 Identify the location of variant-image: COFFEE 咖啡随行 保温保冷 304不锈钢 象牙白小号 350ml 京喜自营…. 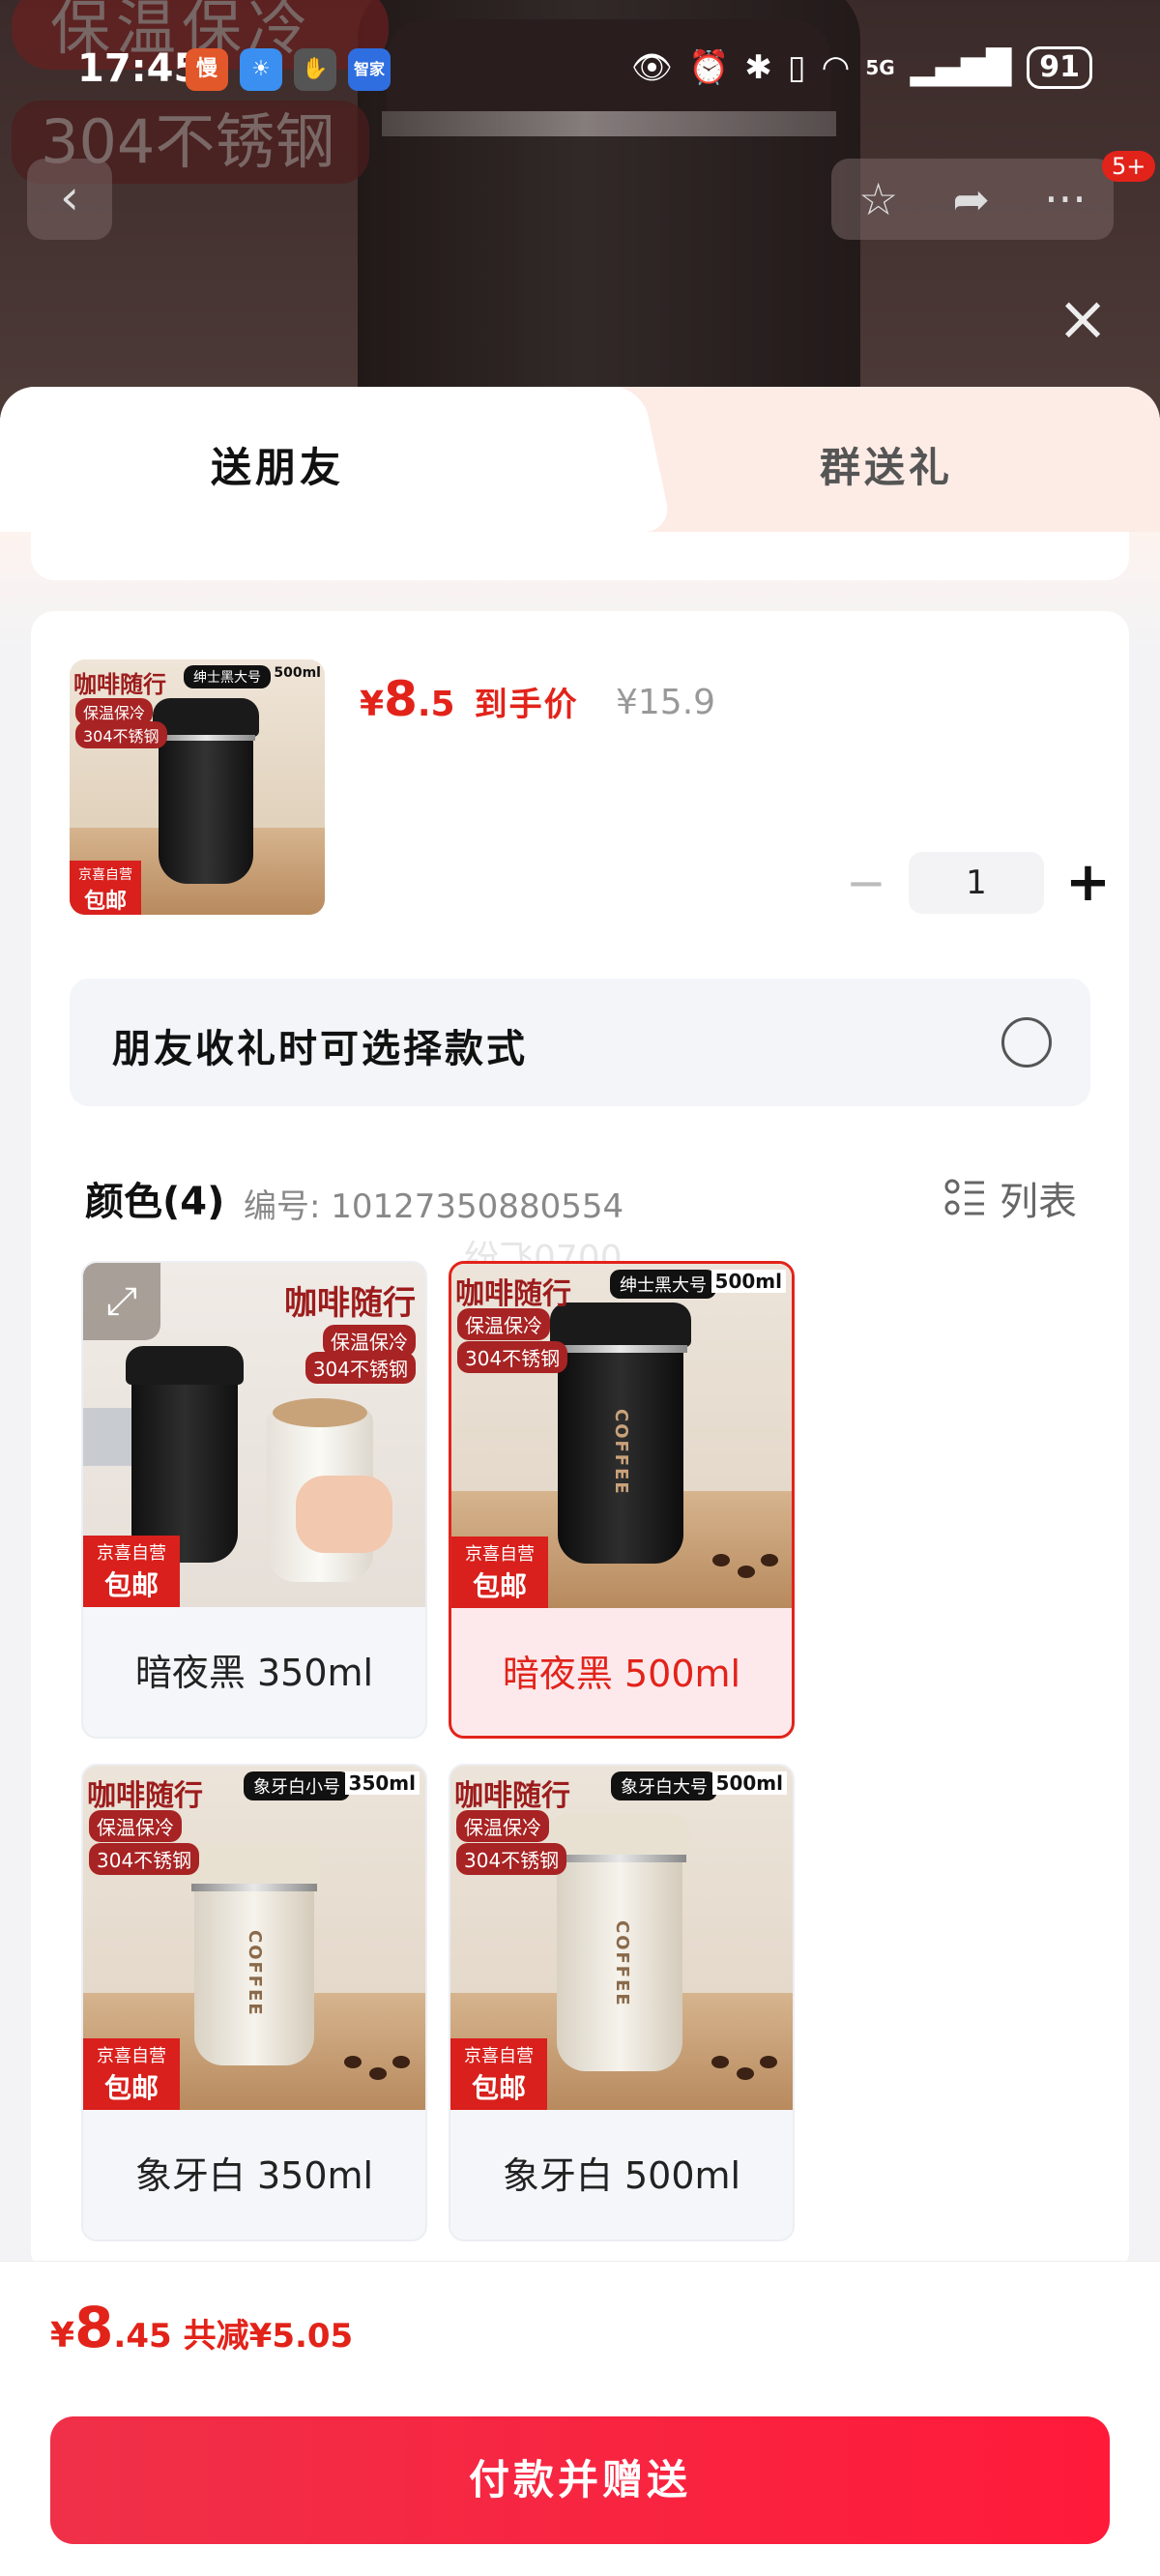
(254, 1938).